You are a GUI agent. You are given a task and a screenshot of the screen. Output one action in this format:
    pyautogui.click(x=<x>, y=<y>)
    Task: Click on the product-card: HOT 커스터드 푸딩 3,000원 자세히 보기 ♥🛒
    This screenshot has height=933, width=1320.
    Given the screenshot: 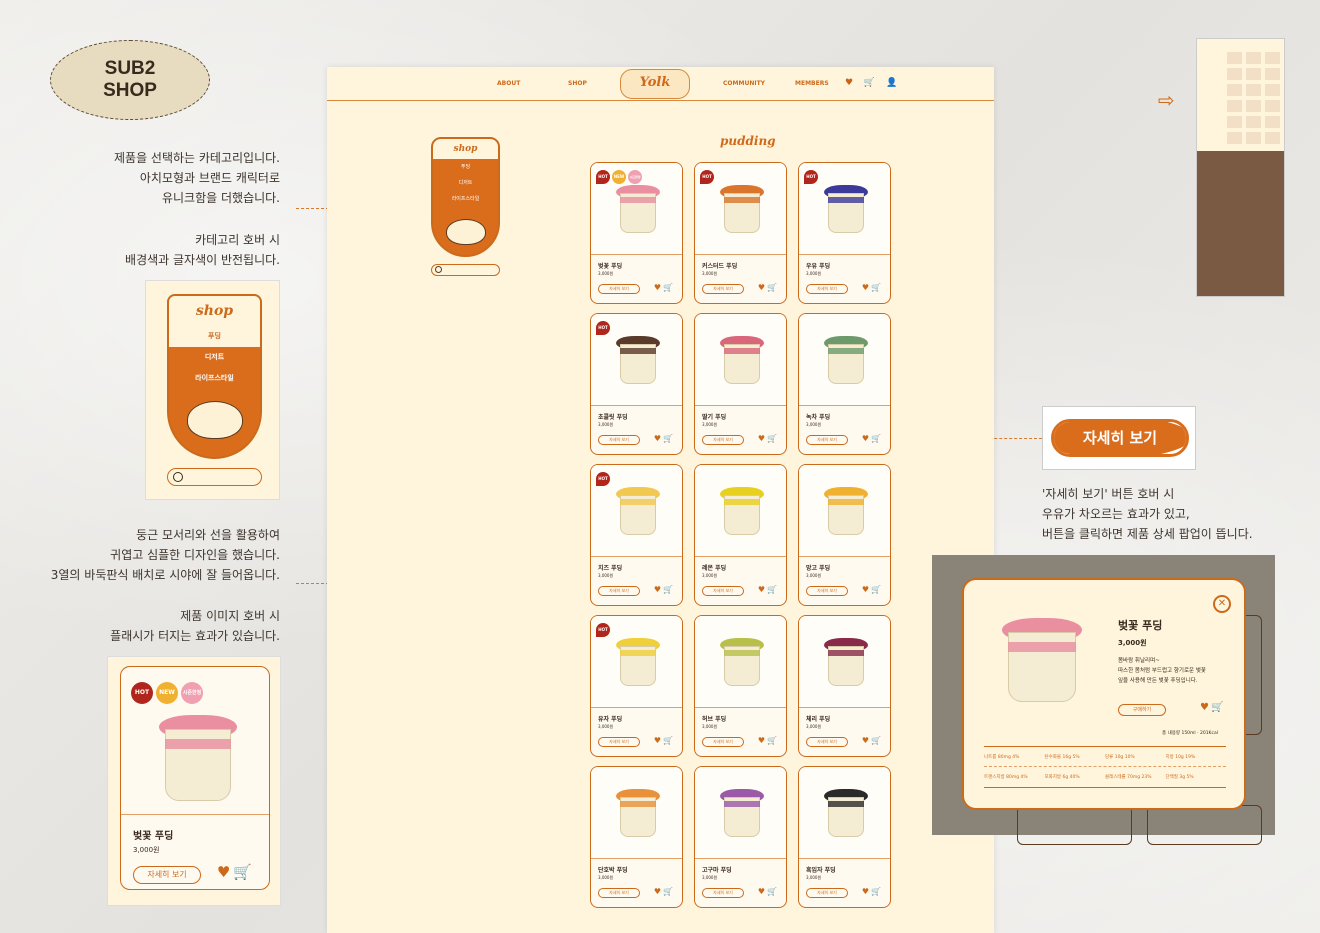 What is the action you would take?
    pyautogui.click(x=740, y=233)
    